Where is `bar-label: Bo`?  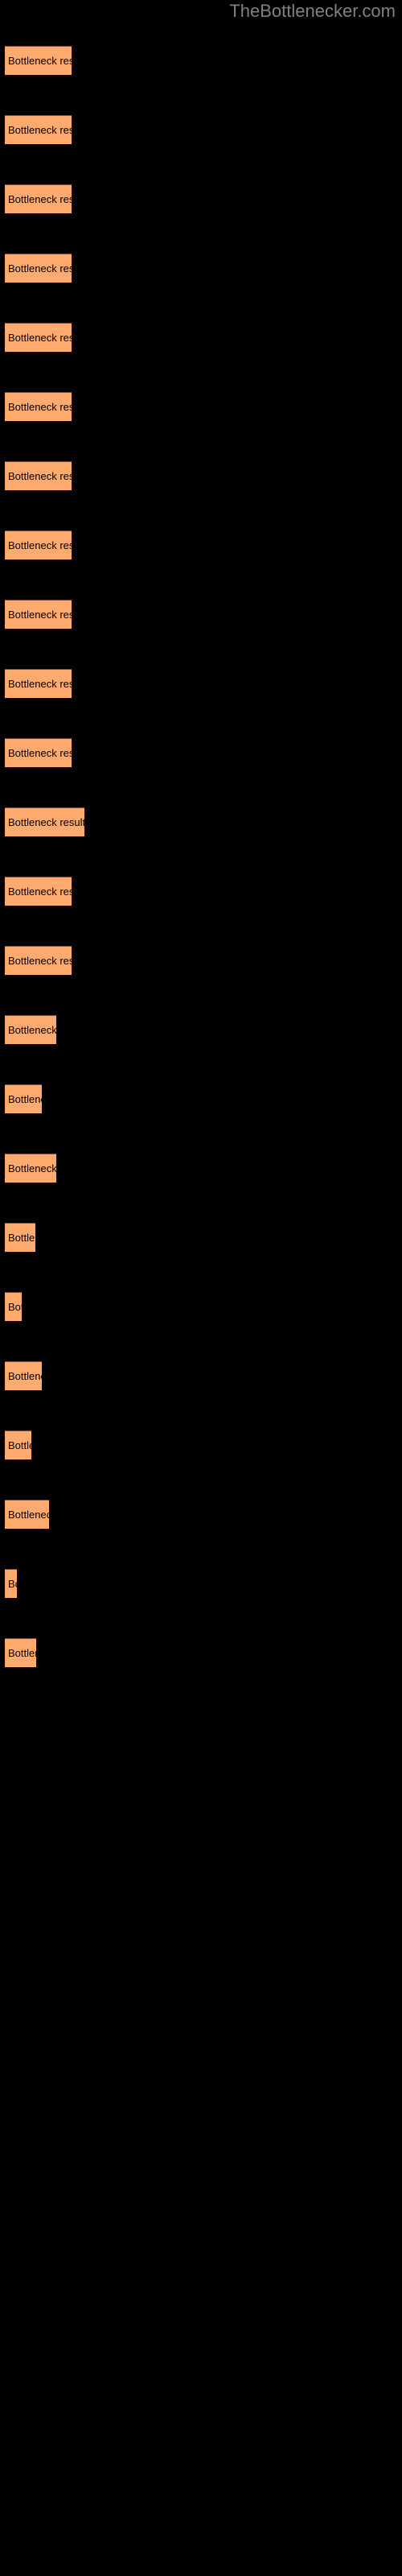 bar-label: Bo is located at coordinates (12, 1583).